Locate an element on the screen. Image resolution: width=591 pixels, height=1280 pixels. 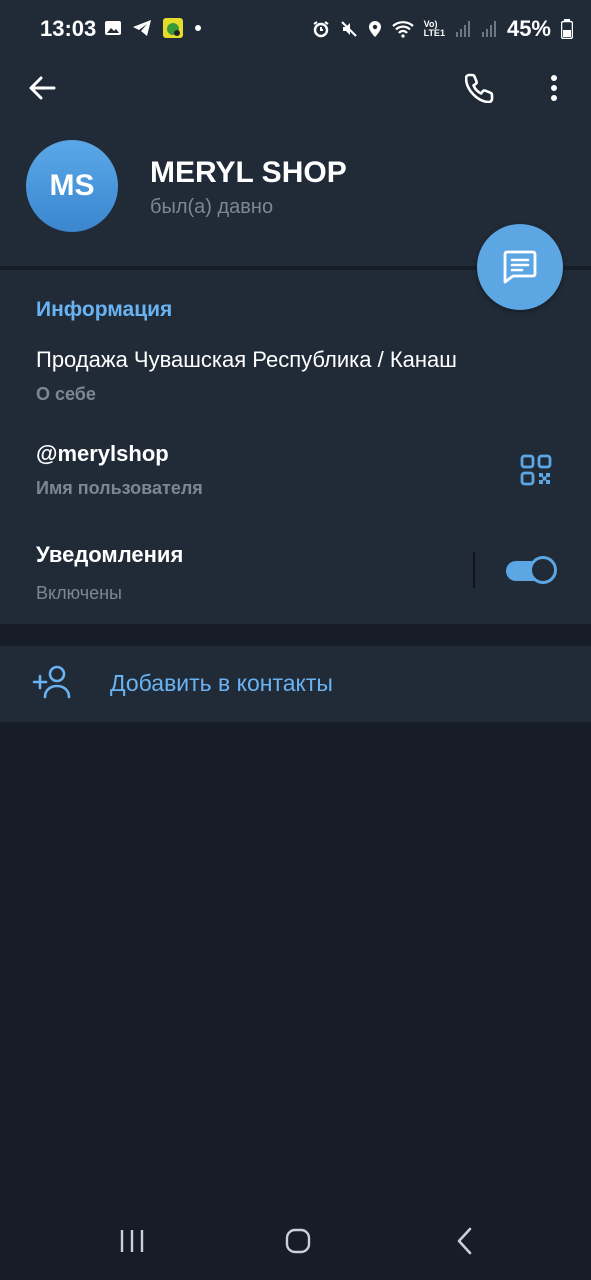
network-label-bottom: LTE1 is located at coordinates (434, 33).